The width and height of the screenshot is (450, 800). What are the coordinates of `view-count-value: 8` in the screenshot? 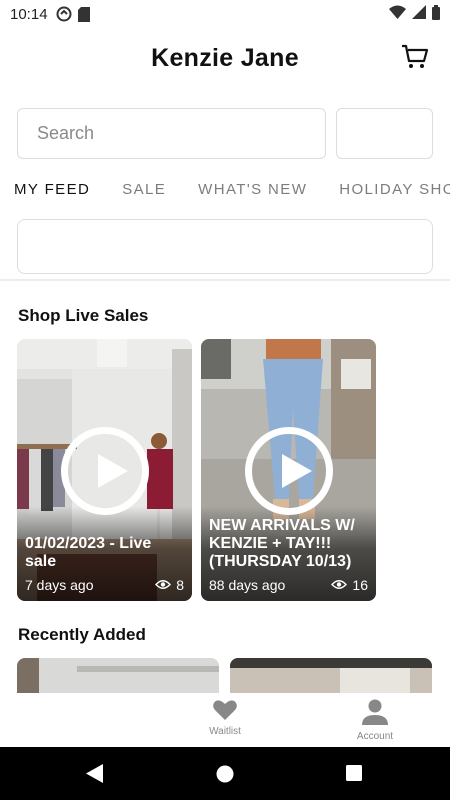 It's located at (180, 585).